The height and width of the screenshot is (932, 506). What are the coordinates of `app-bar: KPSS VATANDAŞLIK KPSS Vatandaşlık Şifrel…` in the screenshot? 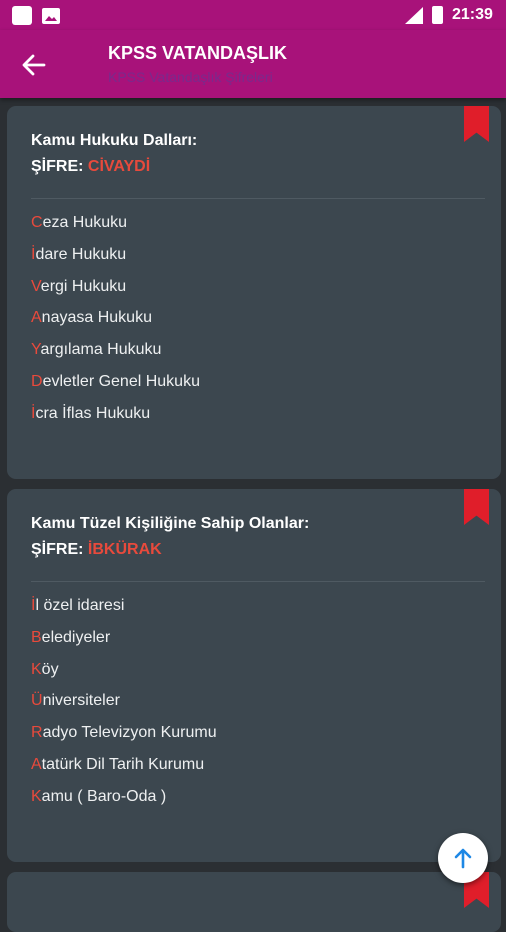 It's located at (253, 64).